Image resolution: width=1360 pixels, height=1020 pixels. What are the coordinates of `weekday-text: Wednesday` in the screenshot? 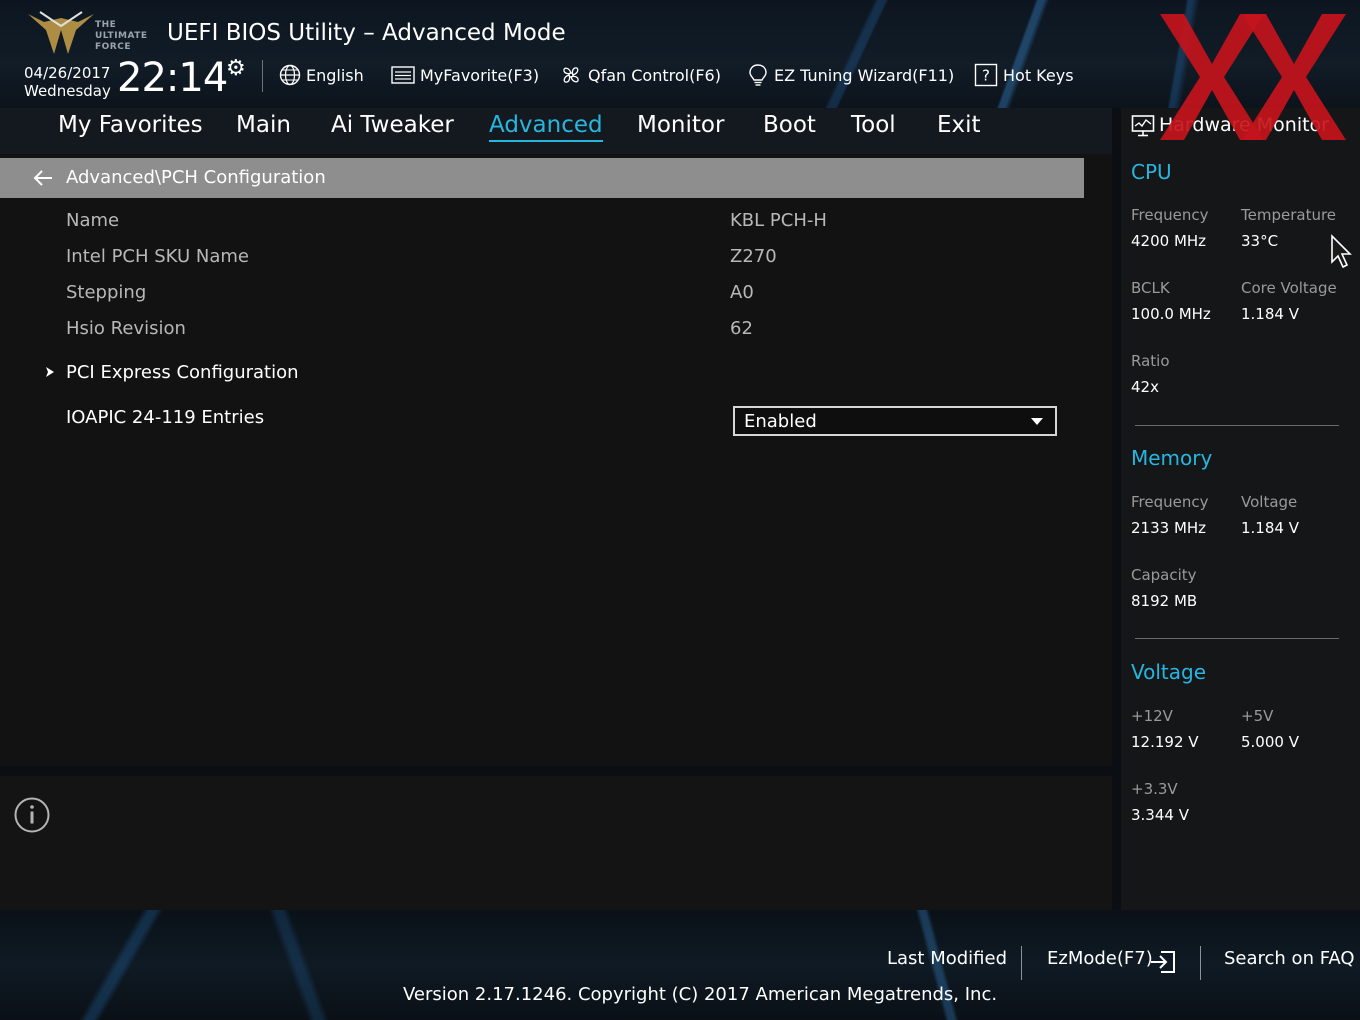 It's located at (67, 91).